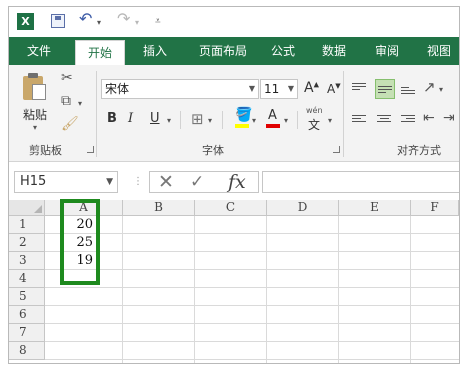 The image size is (465, 366). I want to click on column-header-d: D, so click(303, 208).